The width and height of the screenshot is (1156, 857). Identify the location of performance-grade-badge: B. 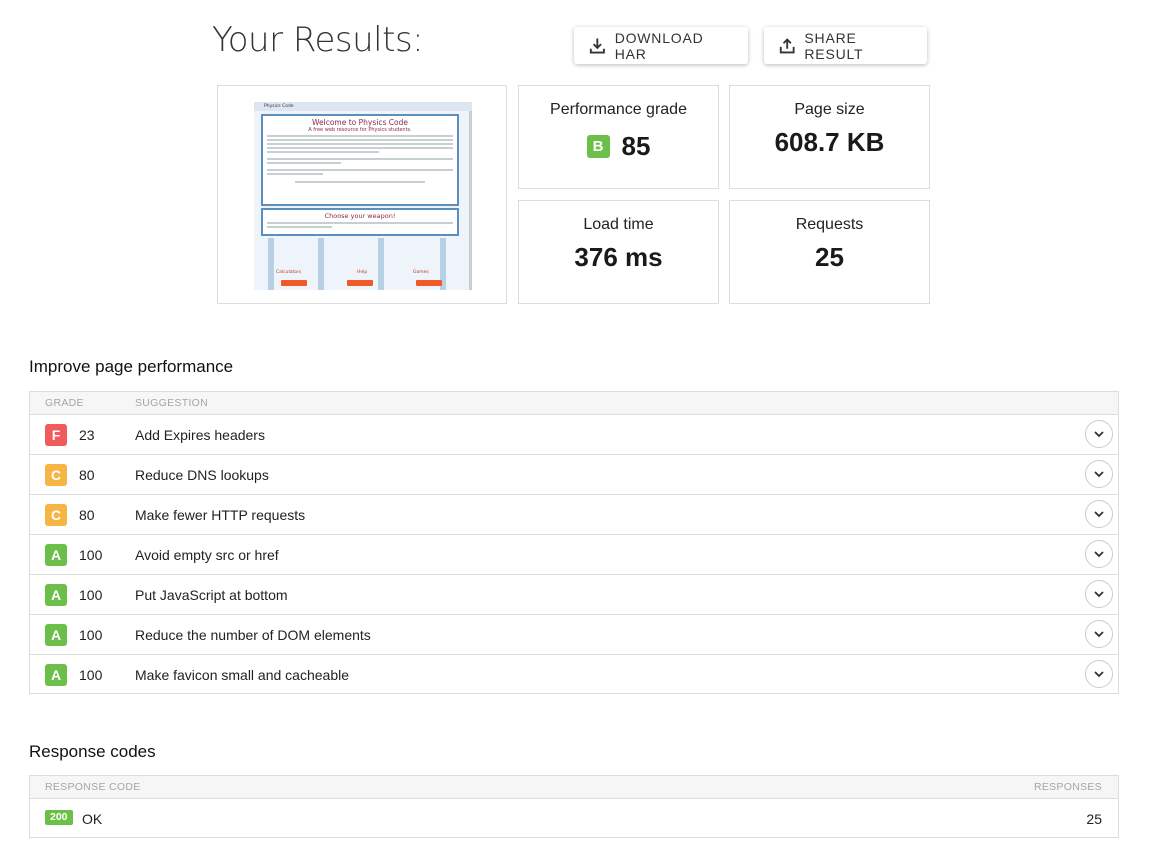
(598, 146).